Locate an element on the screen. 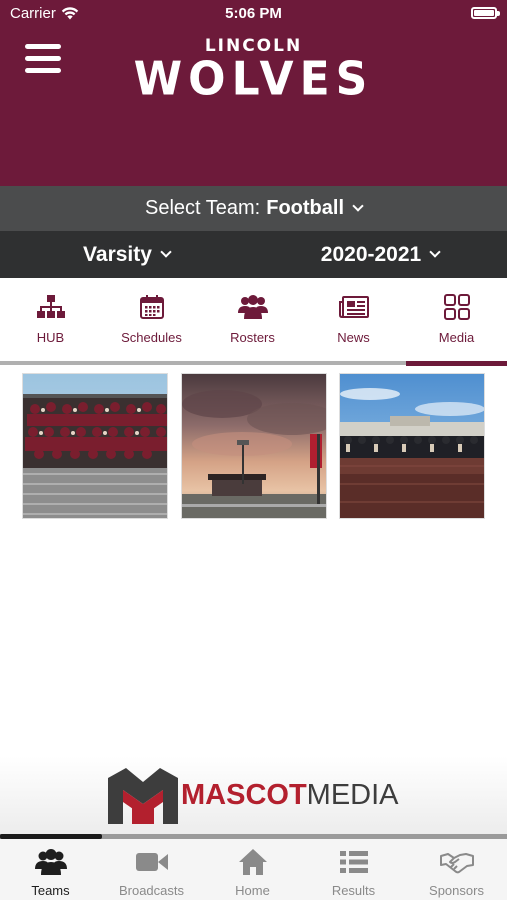  tab-label: HUB is located at coordinates (50, 337).